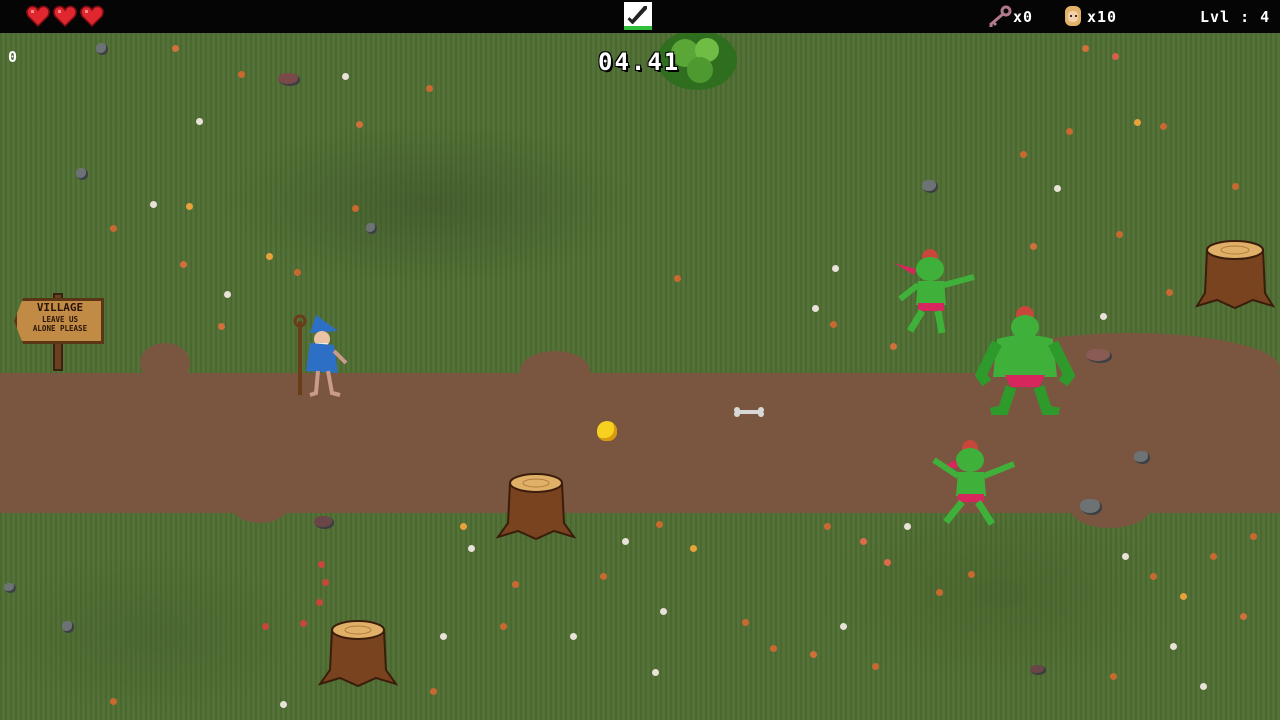 The width and height of the screenshot is (1280, 720). Describe the element at coordinates (13, 57) in the screenshot. I see `score-counter: 0` at that location.